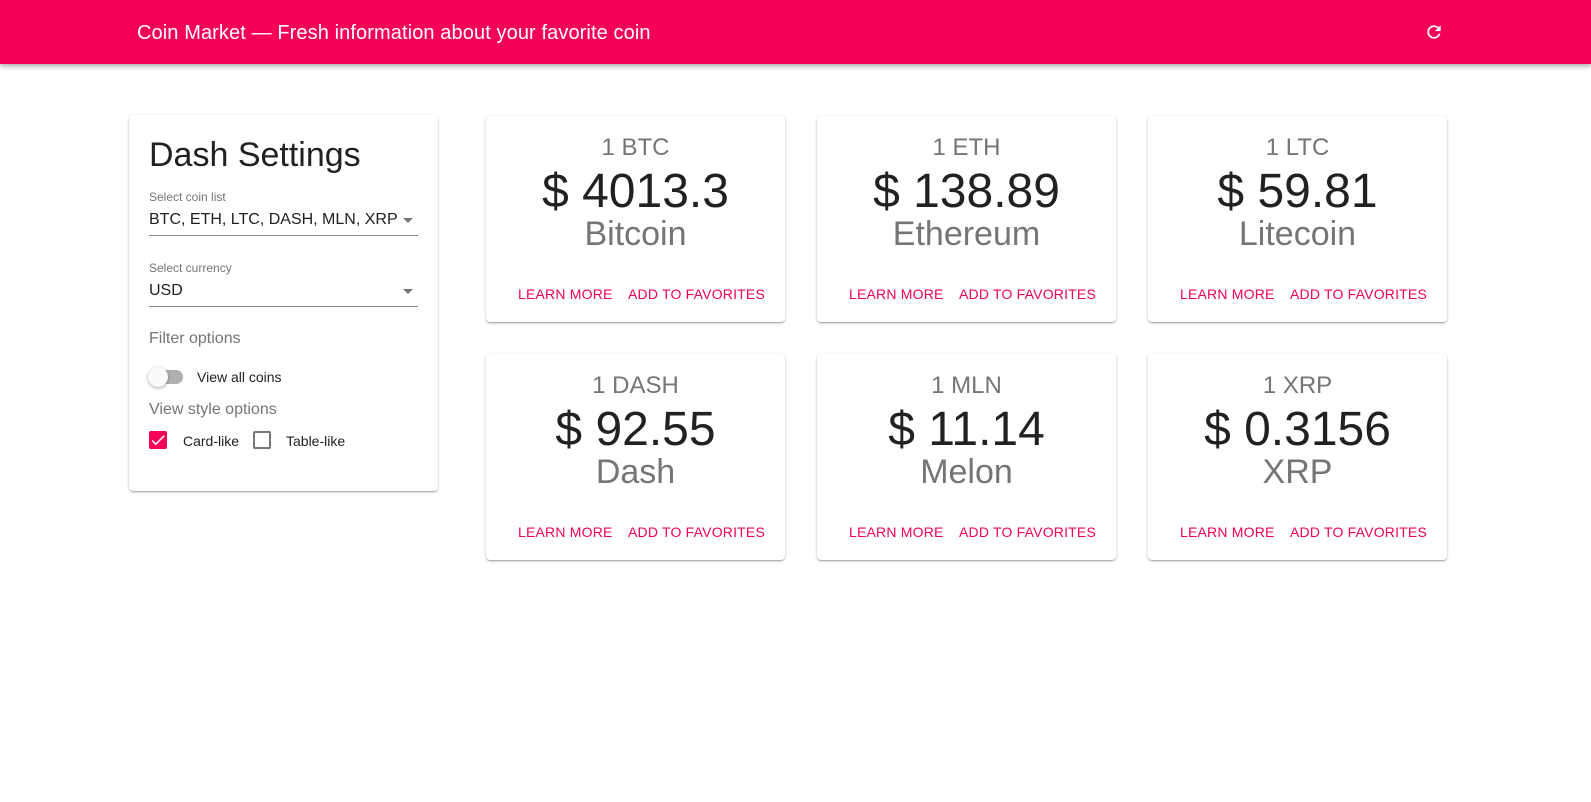 This screenshot has width=1591, height=802. Describe the element at coordinates (635, 234) in the screenshot. I see `coin-name: Bitcoin` at that location.